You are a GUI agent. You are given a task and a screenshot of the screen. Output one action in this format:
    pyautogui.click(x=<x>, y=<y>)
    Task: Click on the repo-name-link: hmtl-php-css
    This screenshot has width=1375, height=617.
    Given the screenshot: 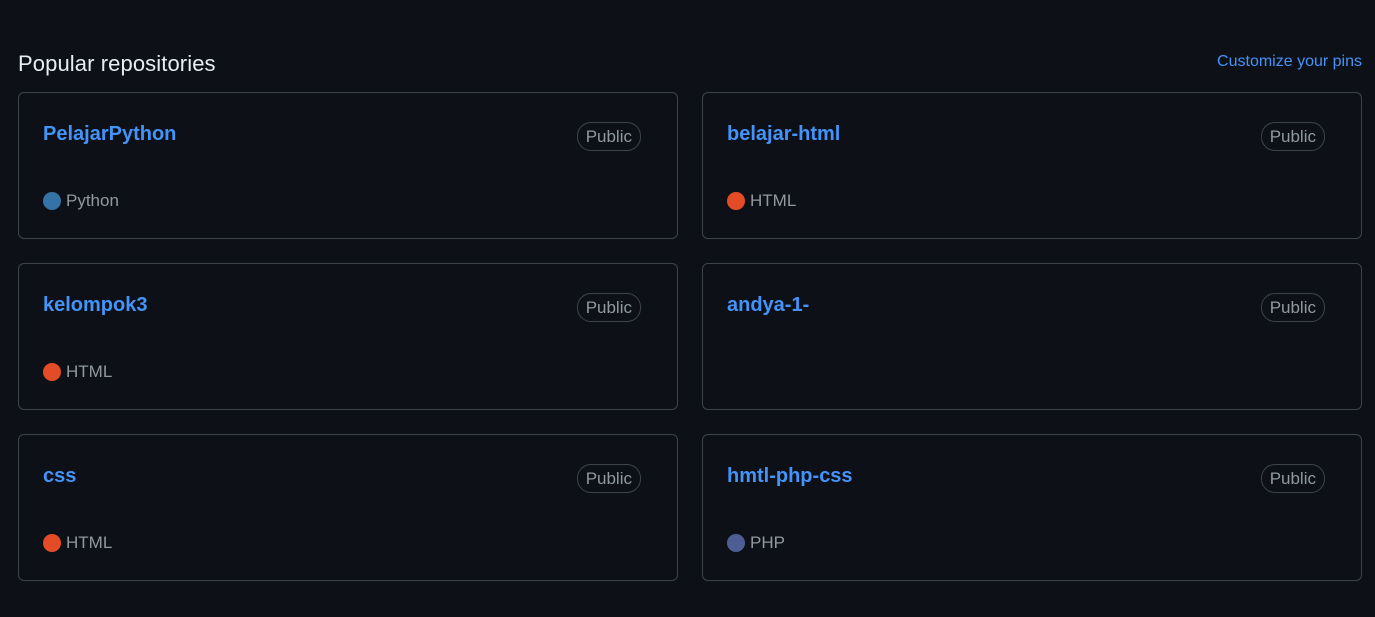 What is the action you would take?
    pyautogui.click(x=790, y=476)
    